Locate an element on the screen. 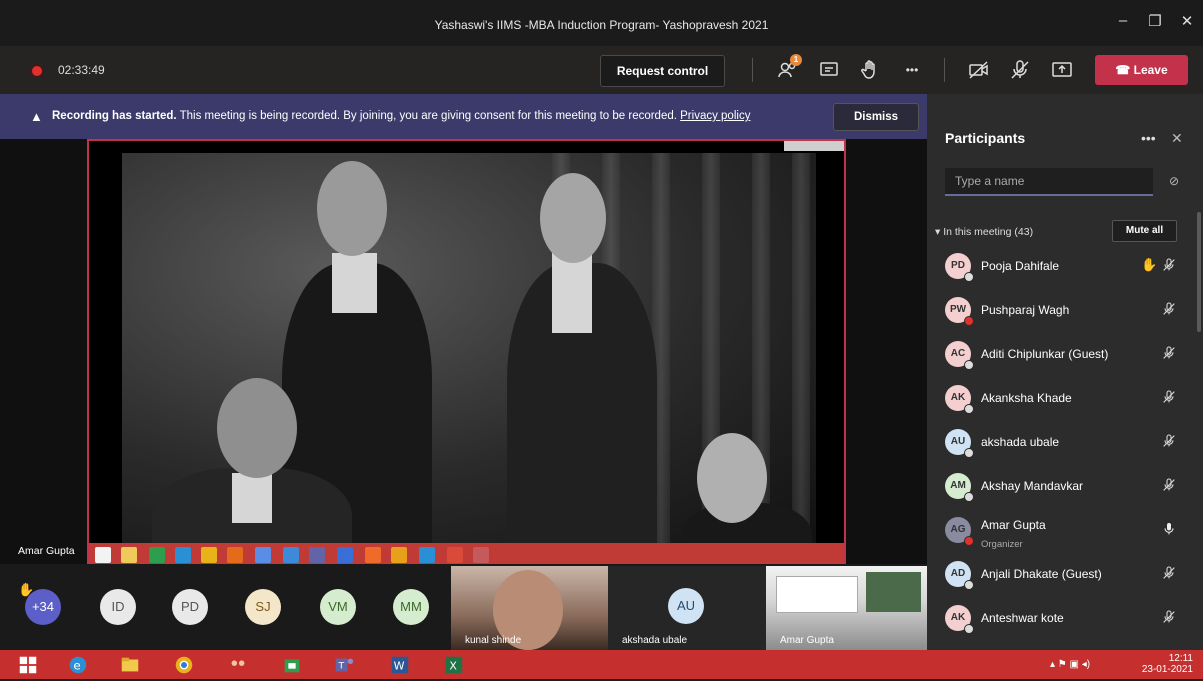  panel-close-icon: ✕ is located at coordinates (1177, 138).